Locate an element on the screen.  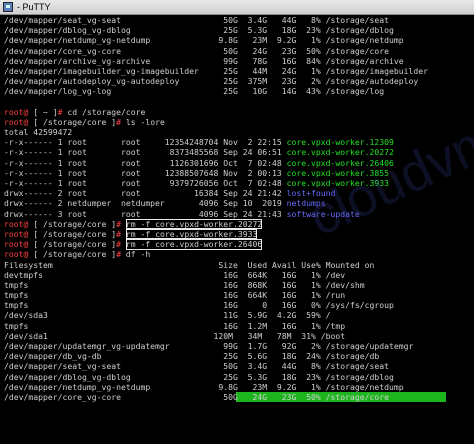
command-text: rm -f core.vpxd-worker.20272 is located at coordinates (194, 223).